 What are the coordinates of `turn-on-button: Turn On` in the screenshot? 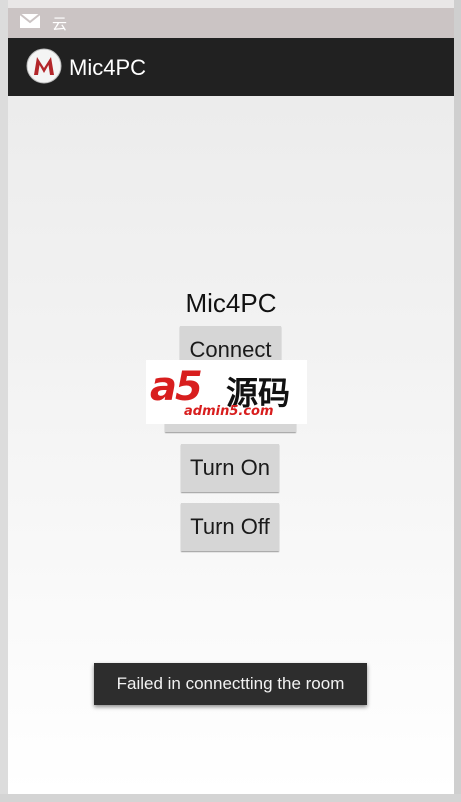 It's located at (230, 468).